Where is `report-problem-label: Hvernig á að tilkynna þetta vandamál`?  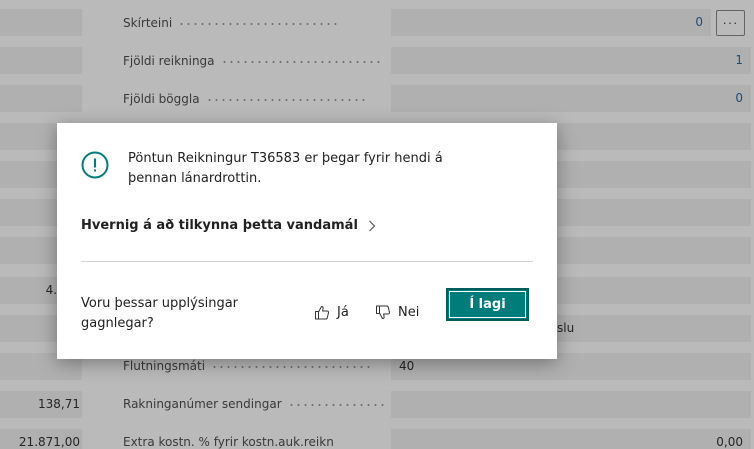 report-problem-label: Hvernig á að tilkynna þetta vandamál is located at coordinates (219, 225).